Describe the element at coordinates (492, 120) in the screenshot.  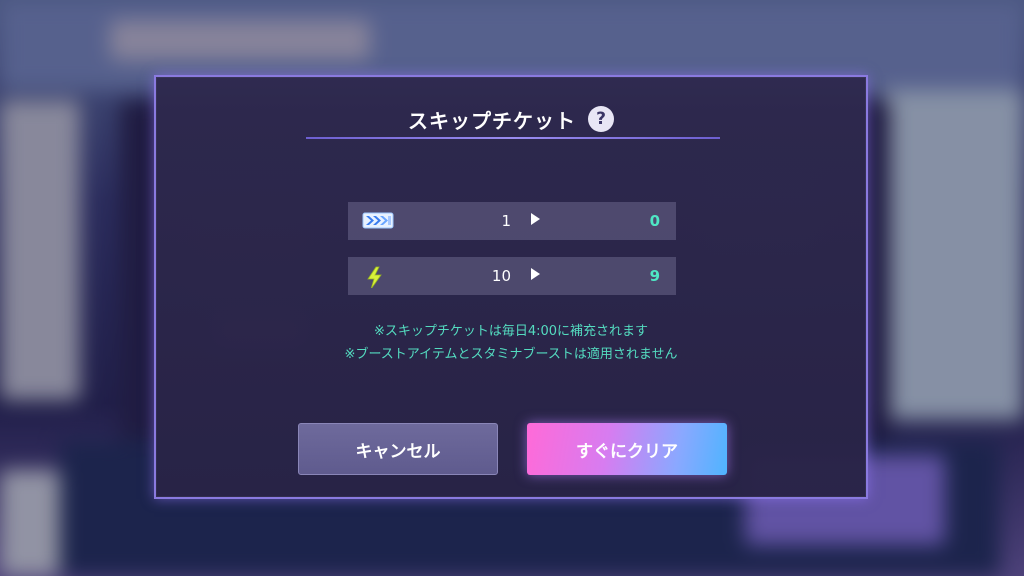
I see `dialog-title: スキップチケット` at that location.